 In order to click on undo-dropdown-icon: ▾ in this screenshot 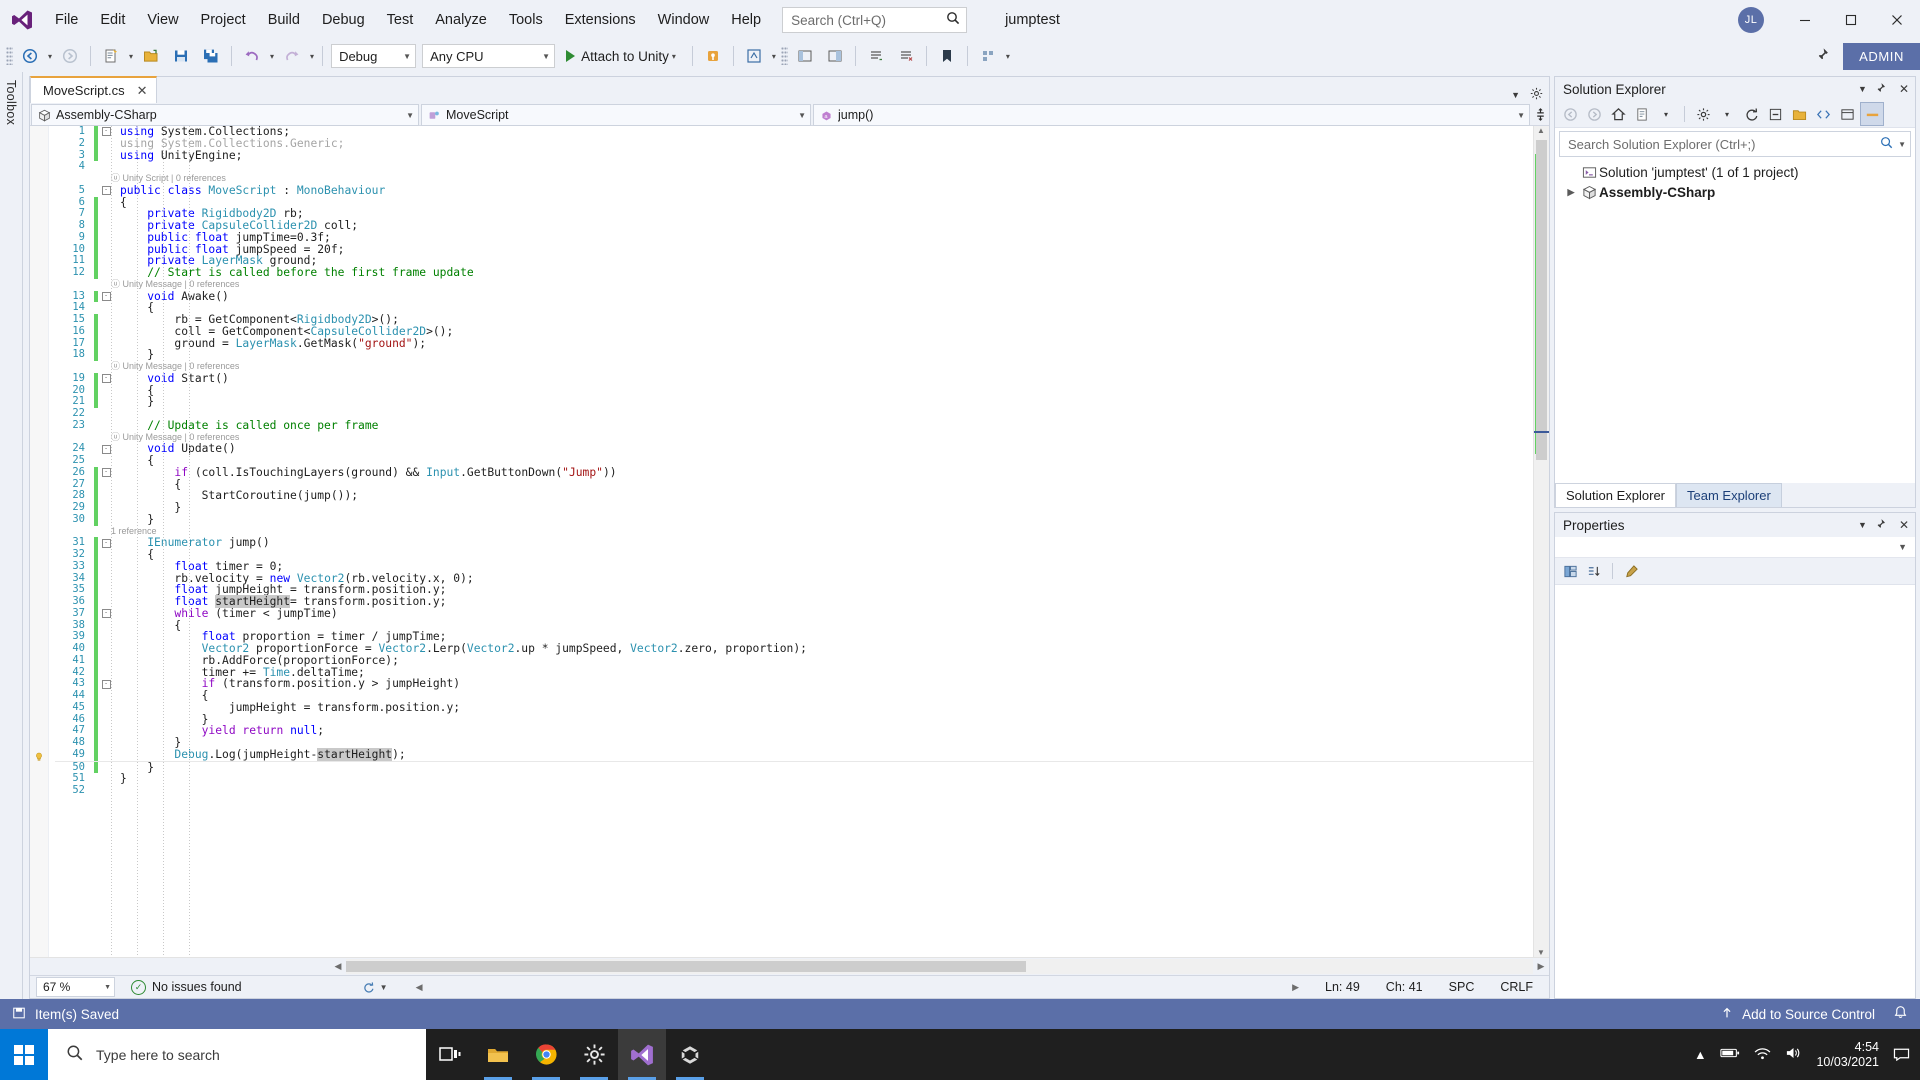, I will do `click(272, 56)`.